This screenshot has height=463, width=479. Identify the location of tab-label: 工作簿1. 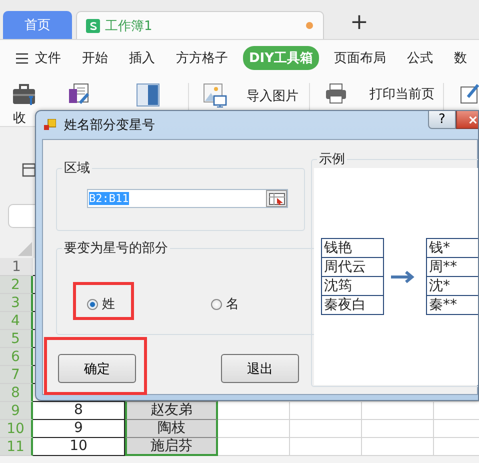
(128, 26).